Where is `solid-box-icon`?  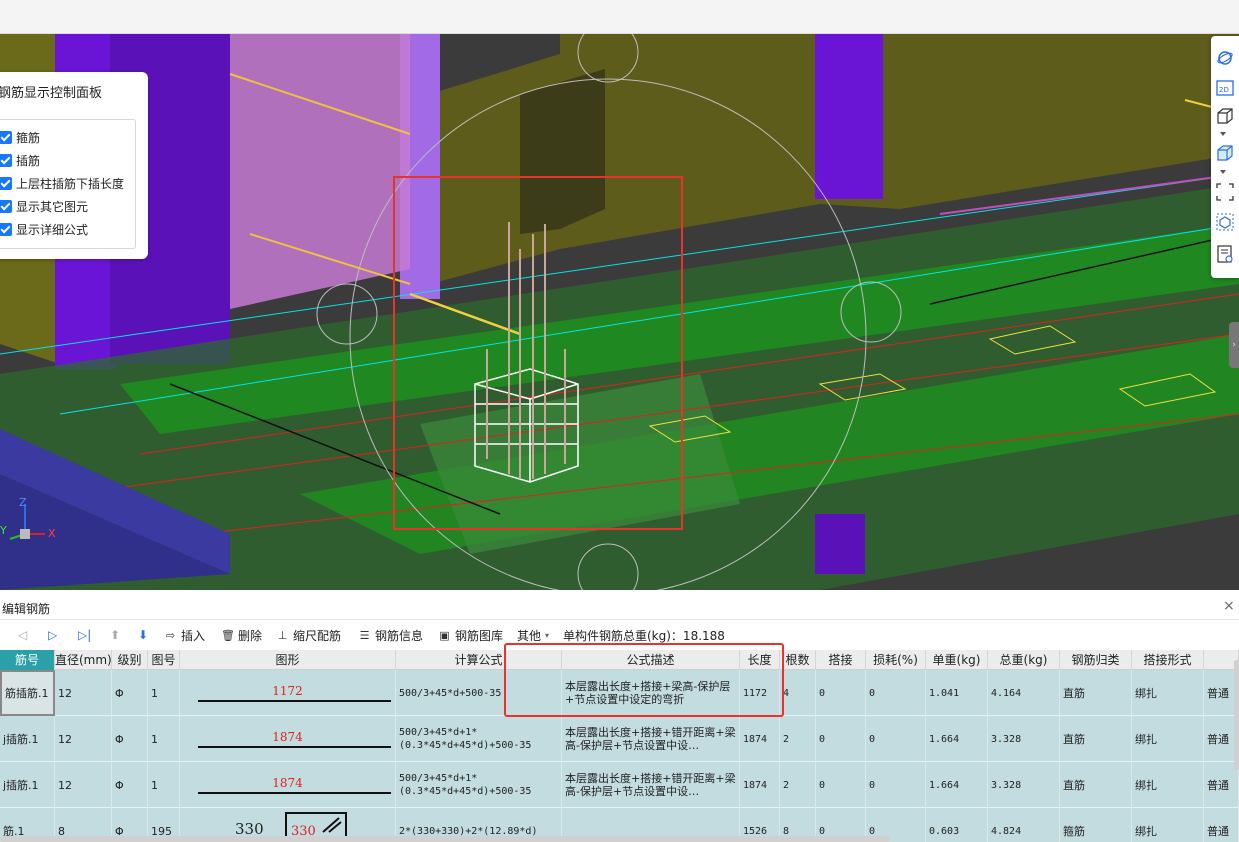 solid-box-icon is located at coordinates (1225, 153).